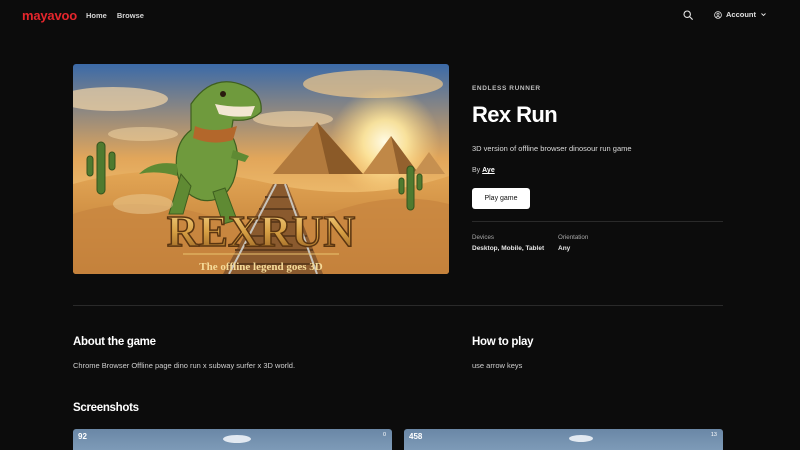  What do you see at coordinates (260, 267) in the screenshot?
I see `cover-tagline: The offline legend goes 3D` at bounding box center [260, 267].